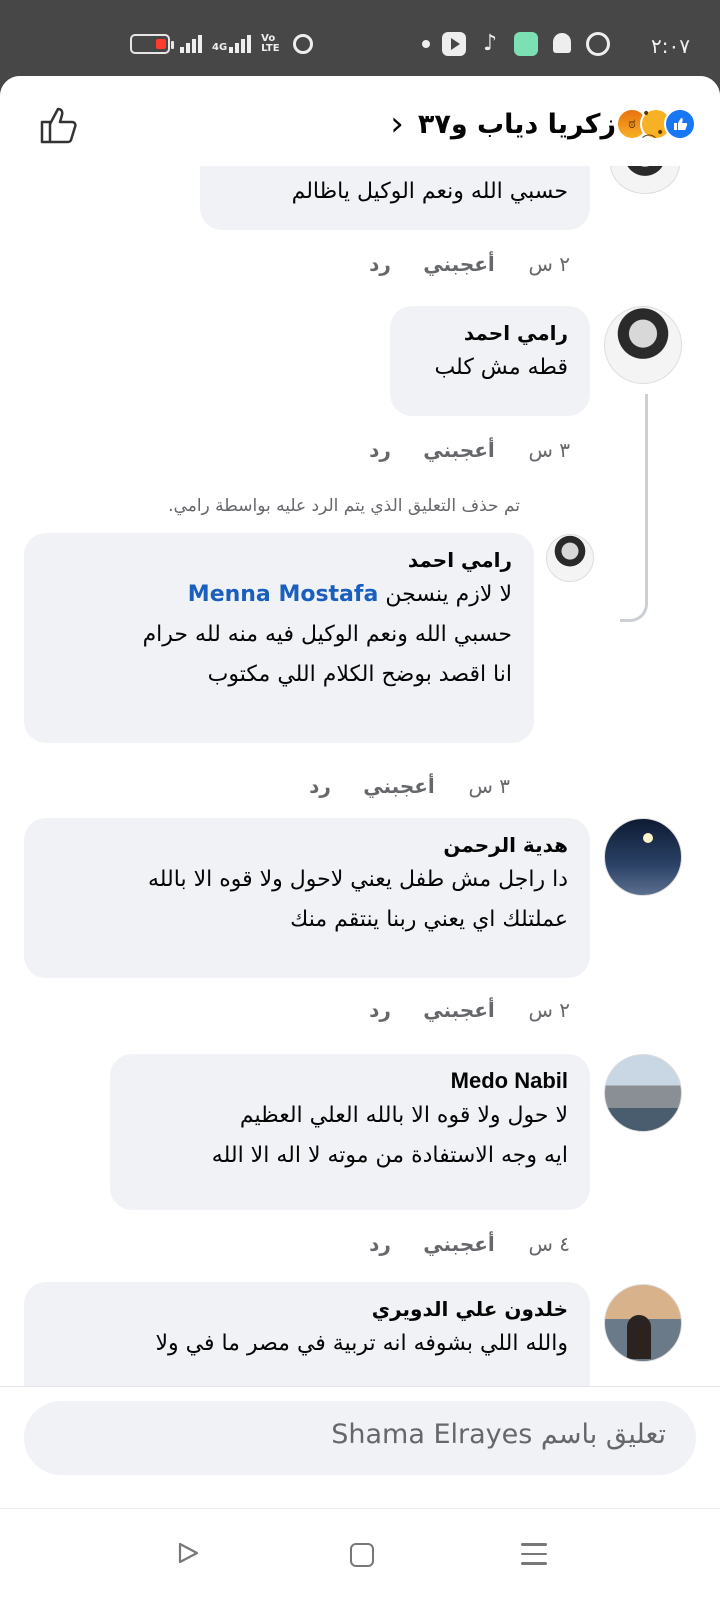 Image resolution: width=720 pixels, height=1600 pixels. I want to click on comment-text: لا لازم ينسجن Menna Mostafa, so click(349, 594).